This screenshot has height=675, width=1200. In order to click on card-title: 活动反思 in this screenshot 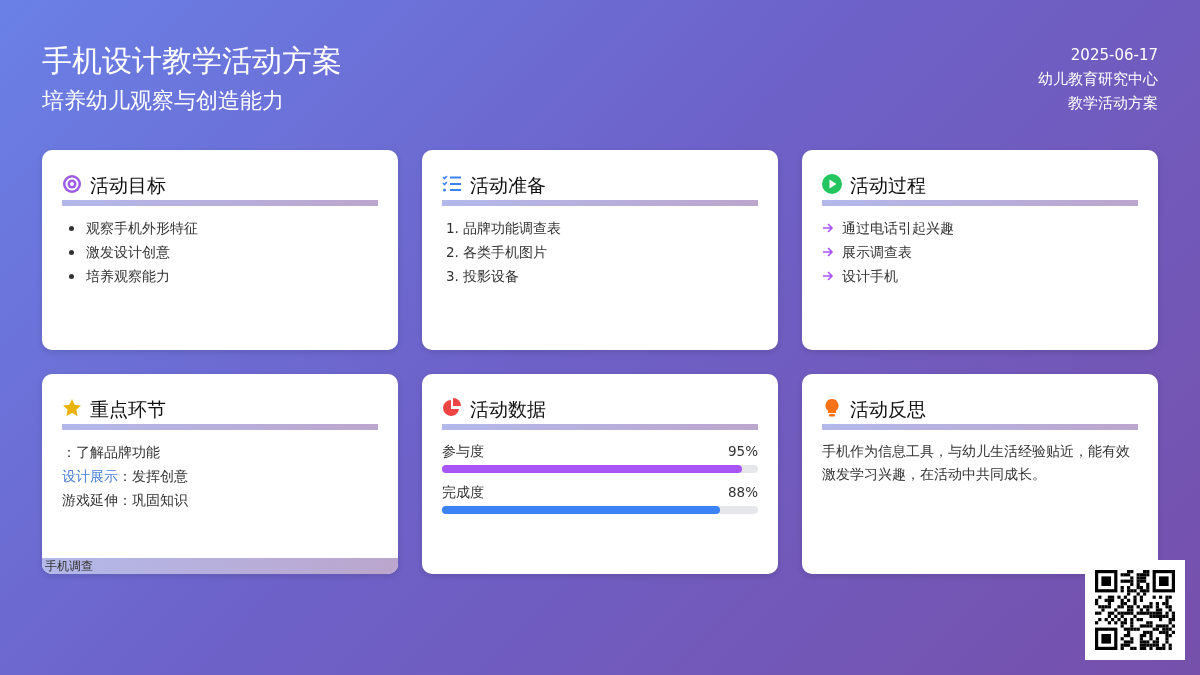, I will do `click(888, 409)`.